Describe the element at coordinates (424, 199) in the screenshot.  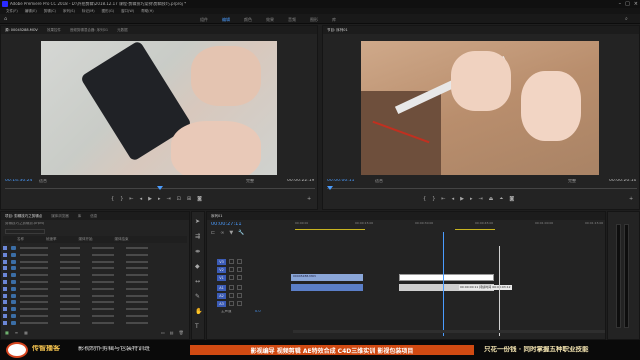
I see `mark-in-icon: {` at that location.